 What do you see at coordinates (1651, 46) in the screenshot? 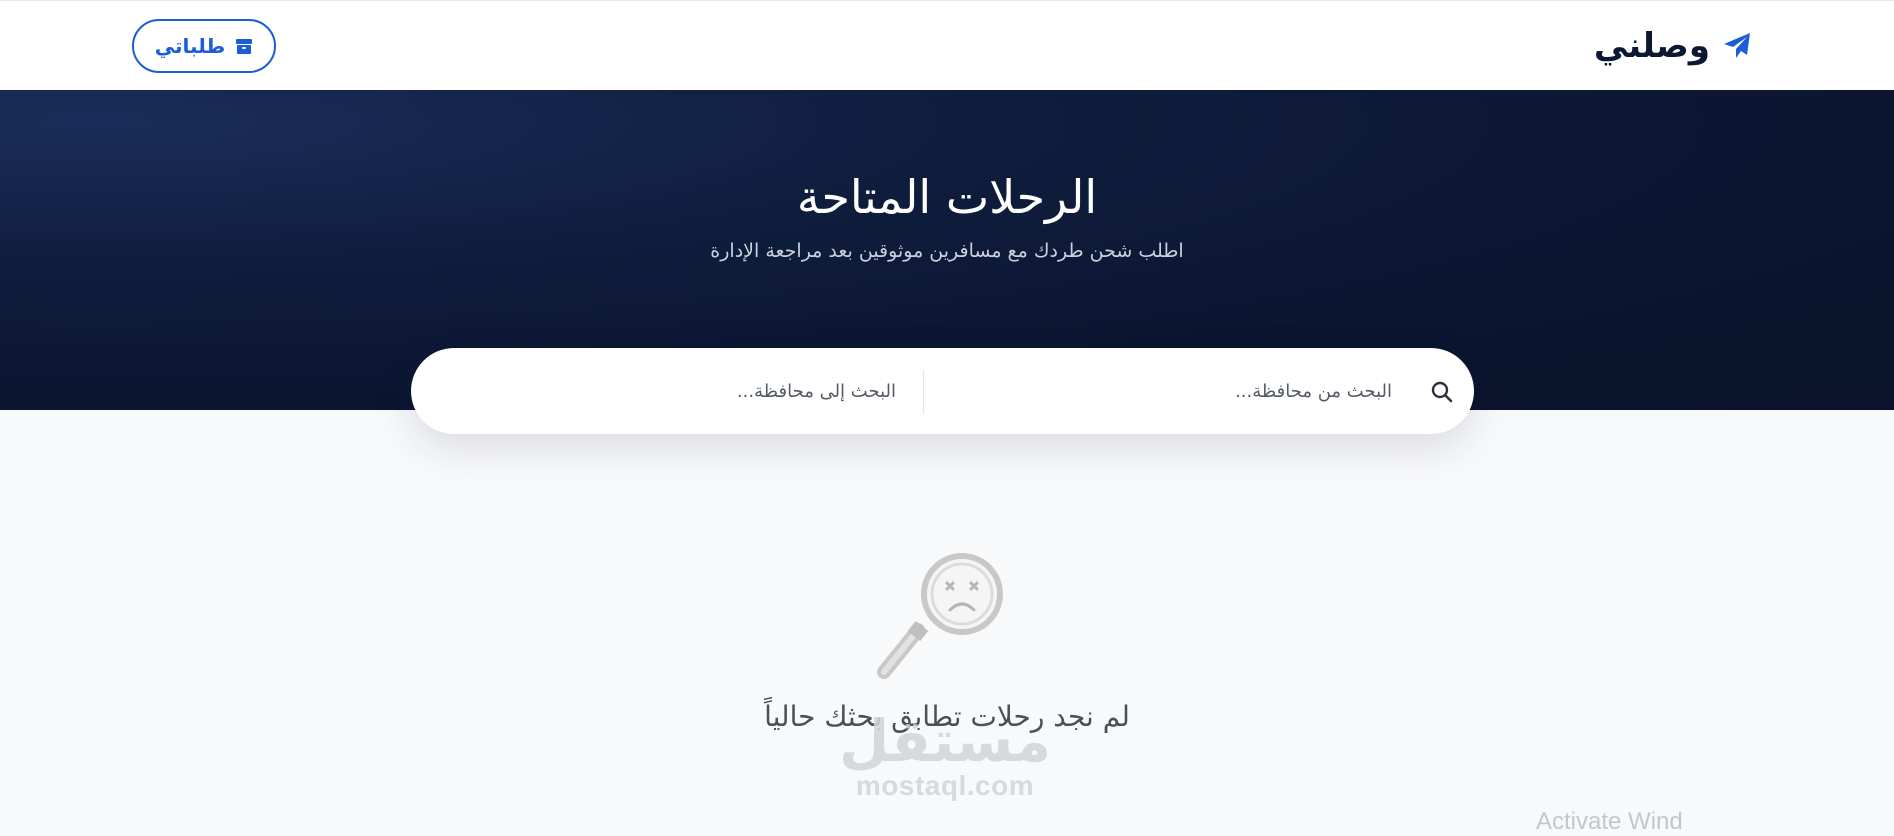
I see `brand-name: وصلني` at bounding box center [1651, 46].